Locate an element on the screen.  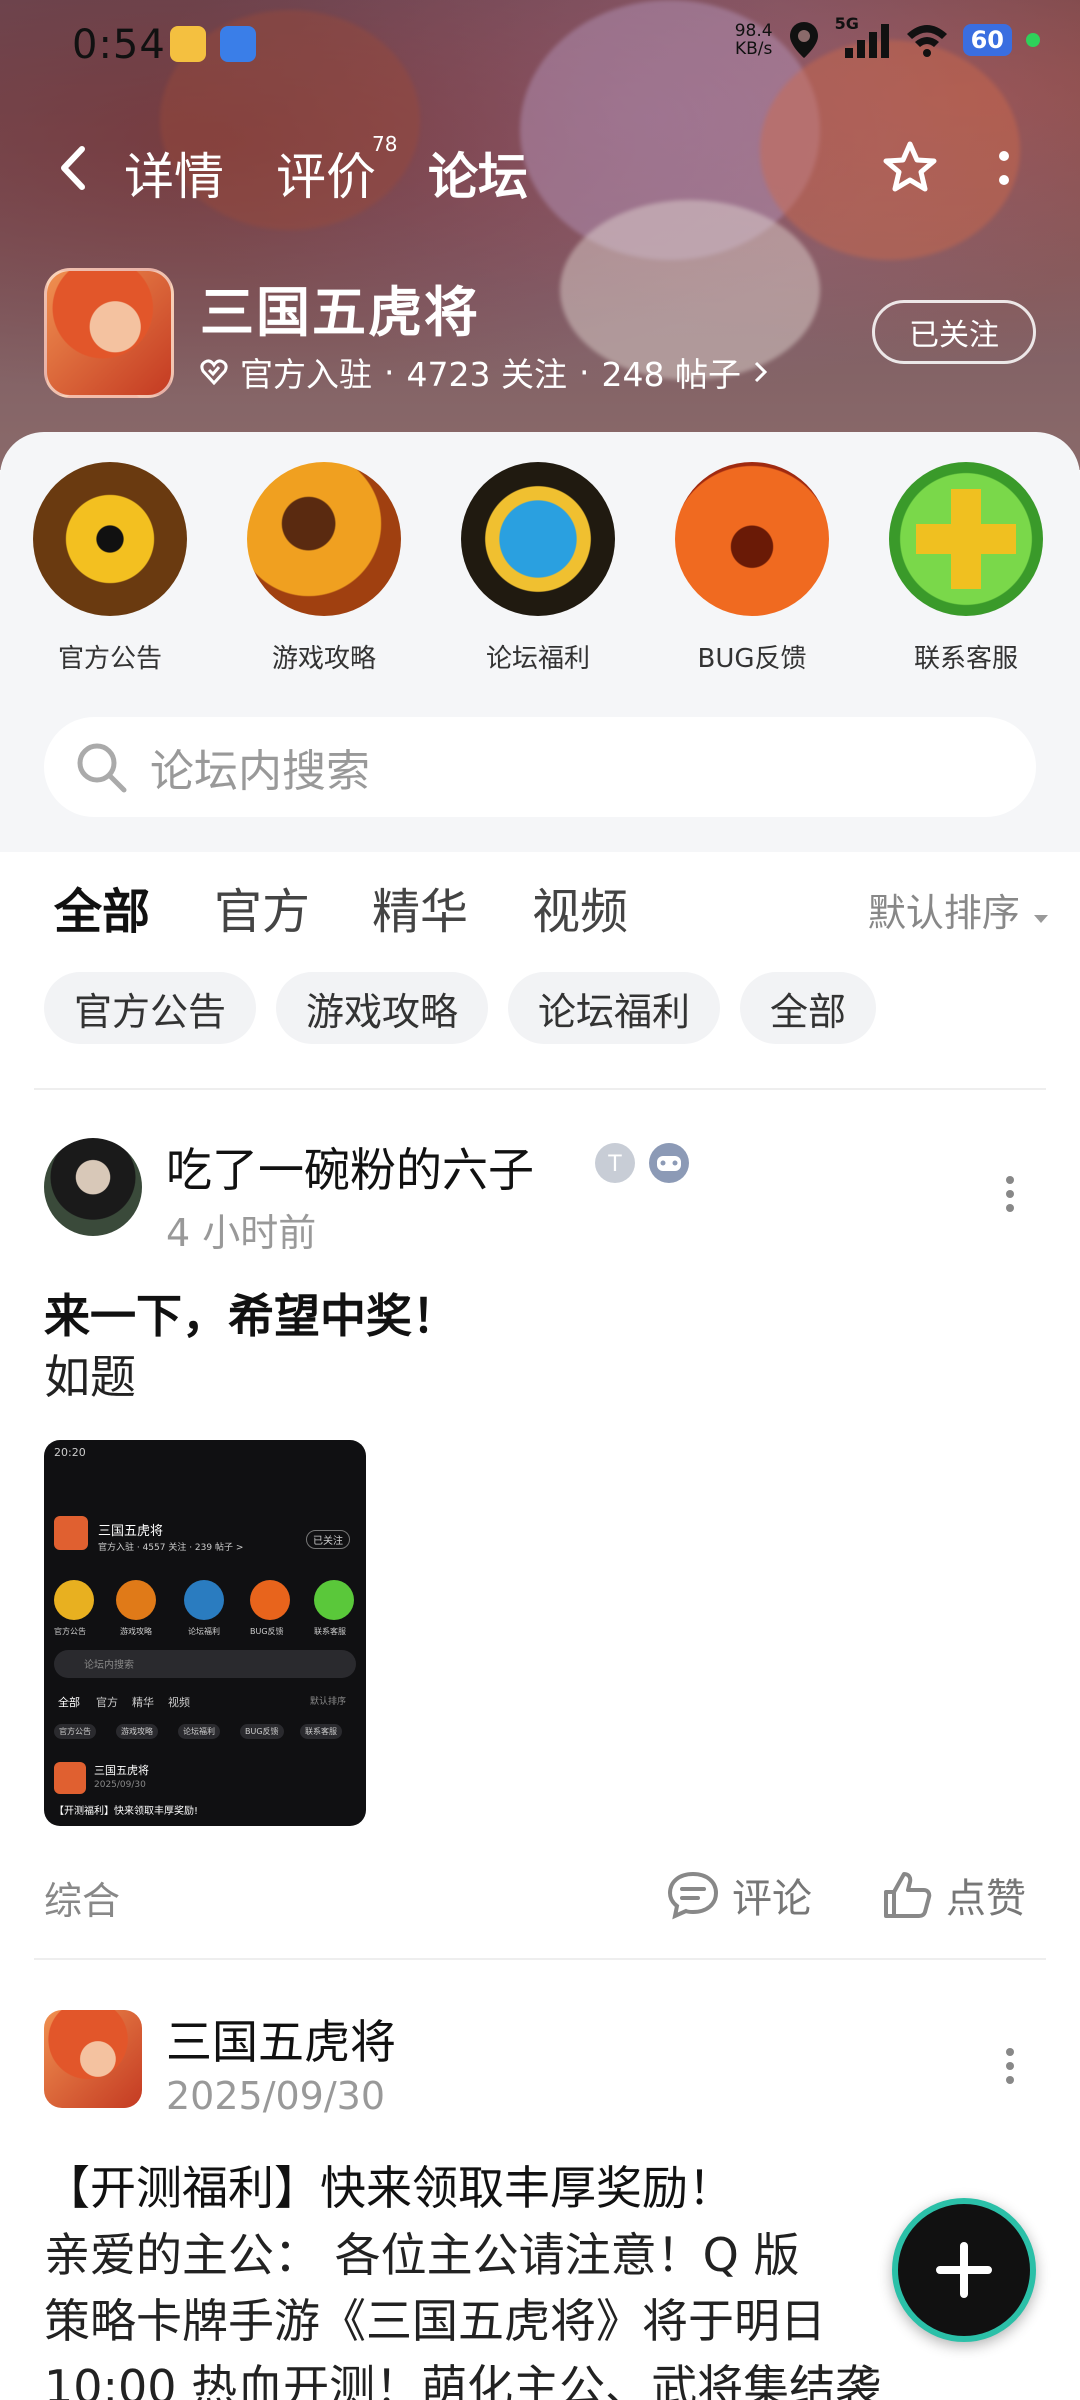
post-body-line: 10:00 热血开测！萌化主公、武将集结袭 is located at coordinates (463, 2380).